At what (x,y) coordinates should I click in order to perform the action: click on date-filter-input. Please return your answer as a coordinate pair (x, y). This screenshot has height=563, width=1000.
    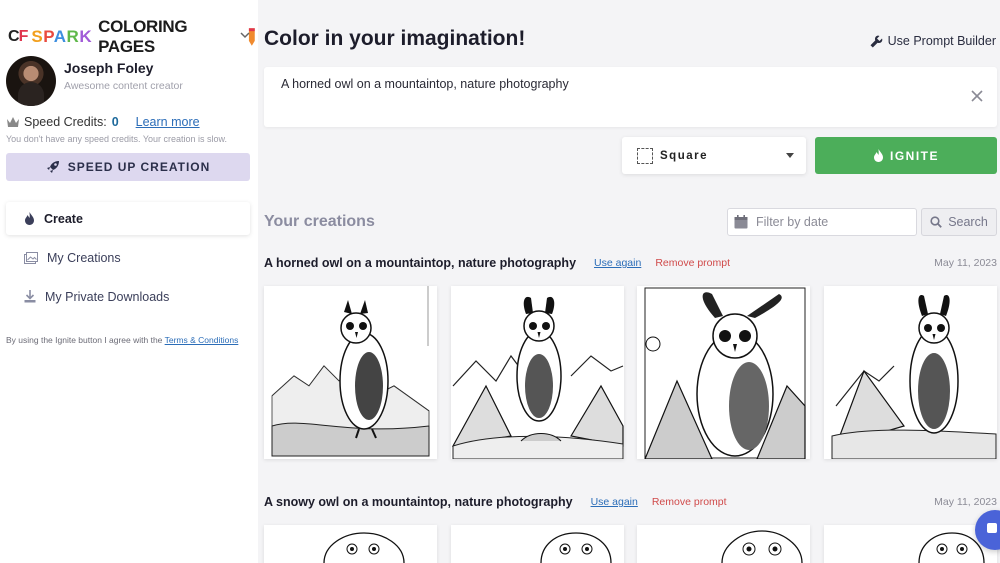
    Looking at the image, I should click on (831, 222).